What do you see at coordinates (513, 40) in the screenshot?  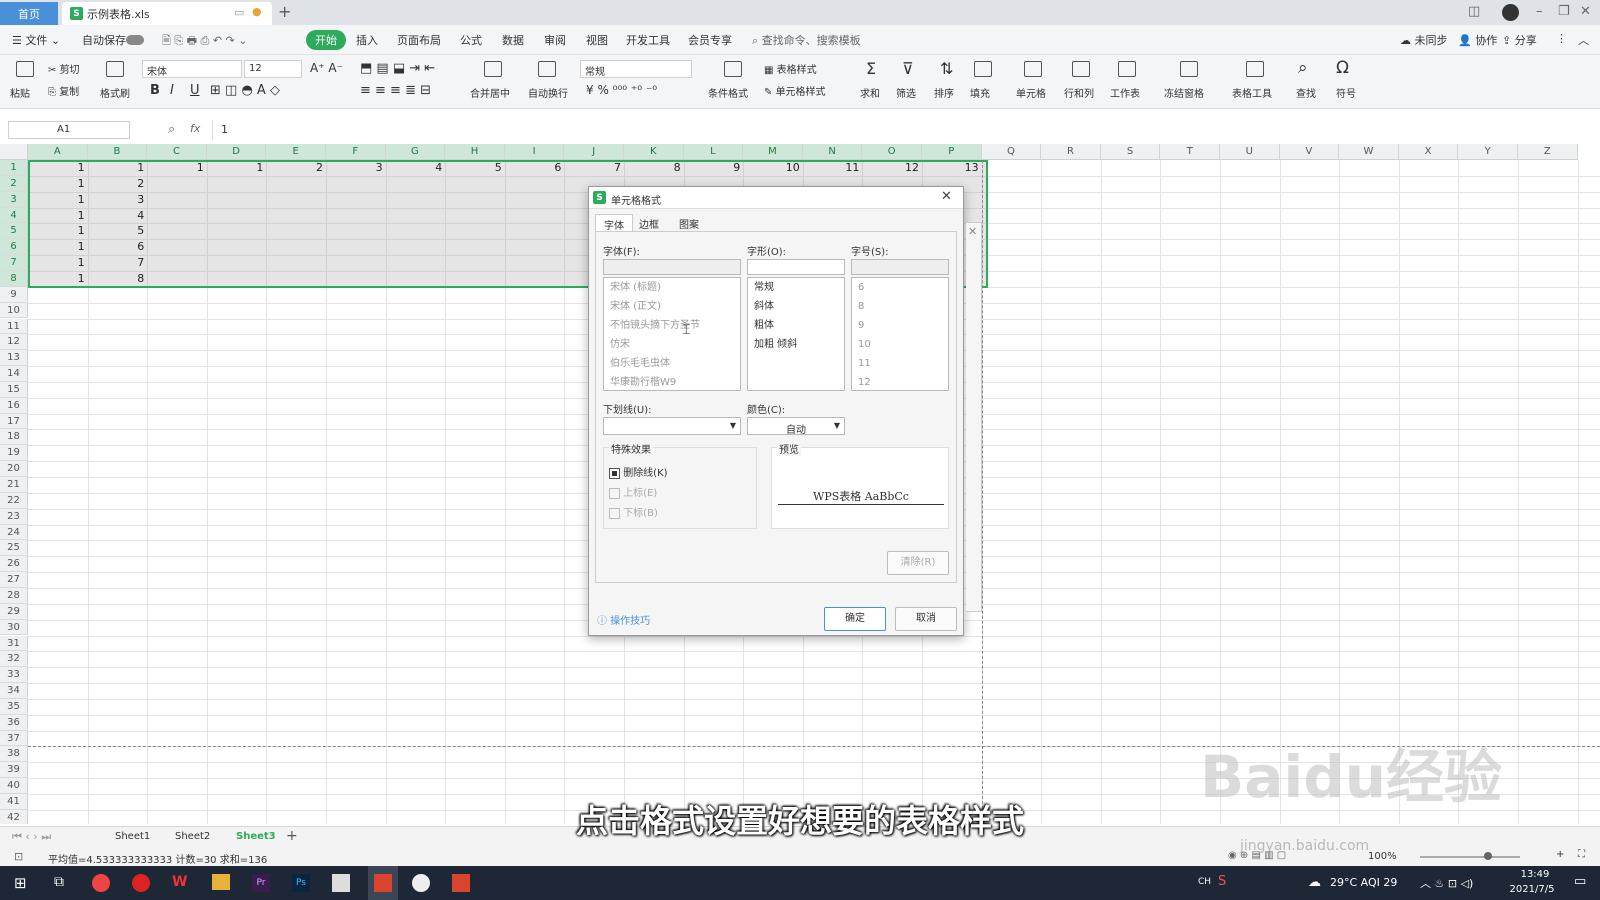 I see `menu-data: 数据` at bounding box center [513, 40].